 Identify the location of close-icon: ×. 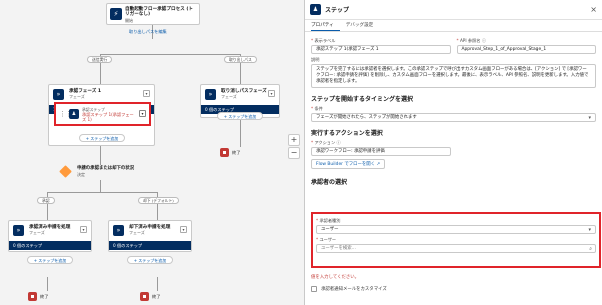
(593, 9).